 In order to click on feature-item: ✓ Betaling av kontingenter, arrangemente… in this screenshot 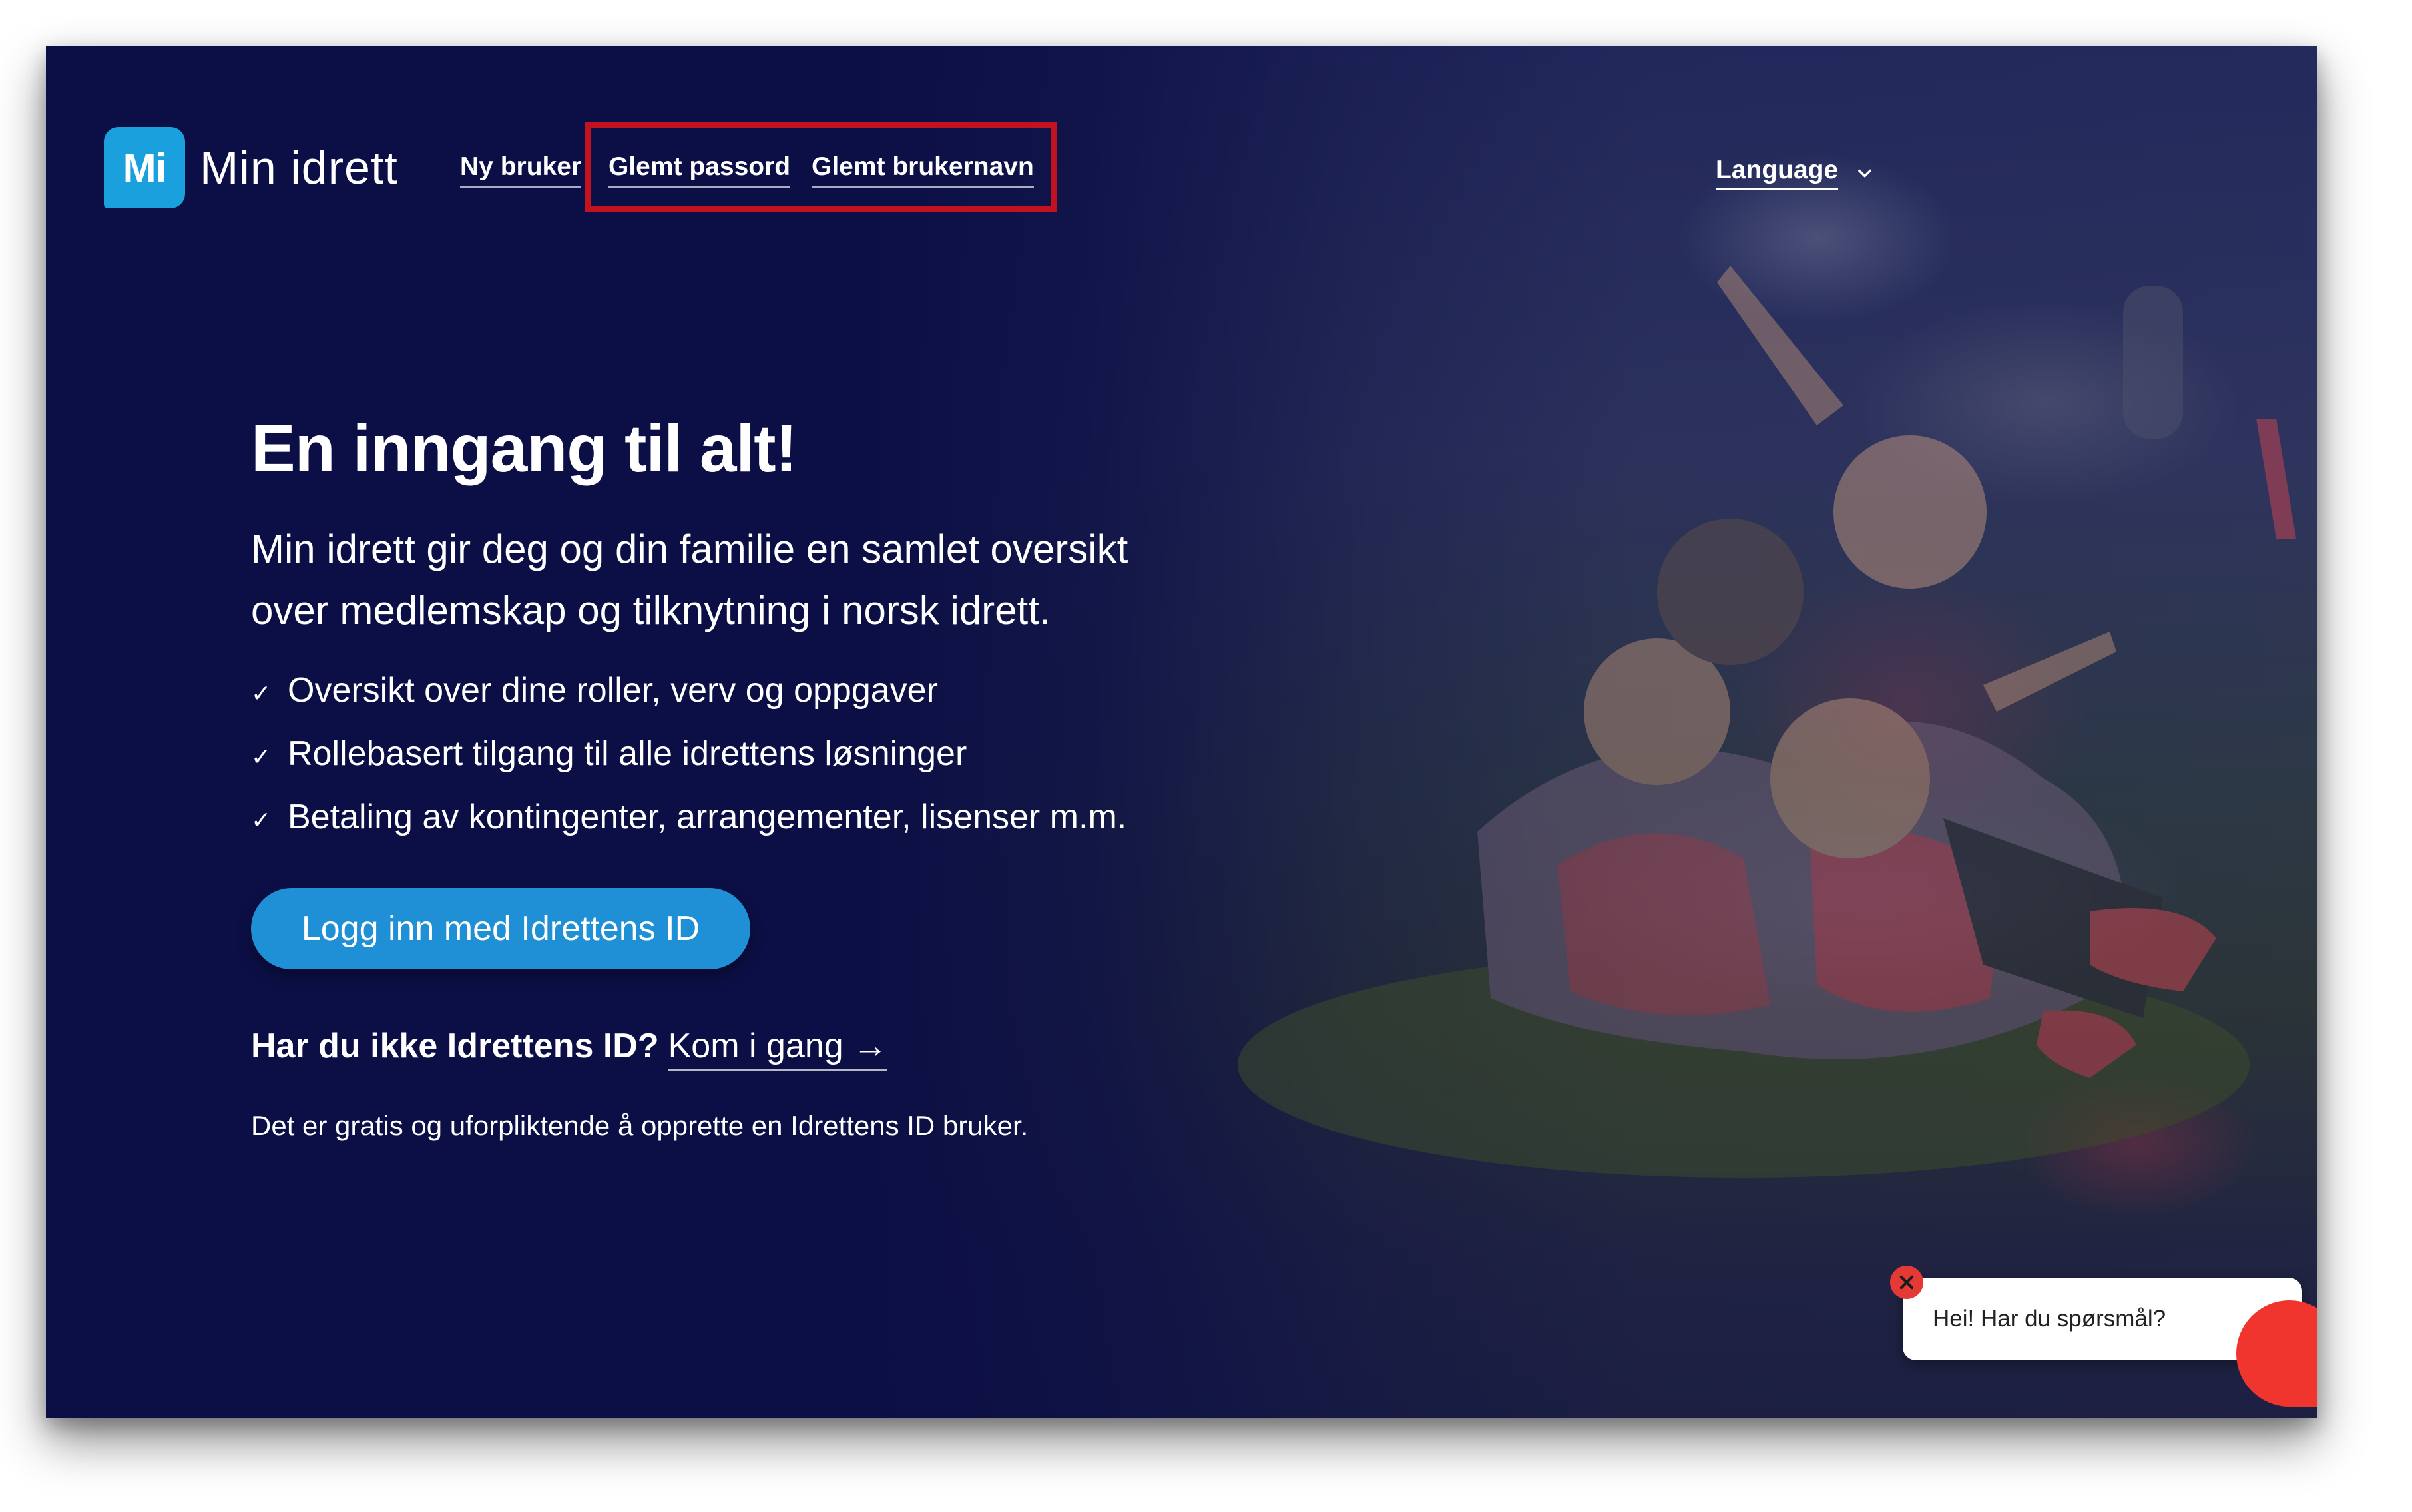, I will do `click(688, 816)`.